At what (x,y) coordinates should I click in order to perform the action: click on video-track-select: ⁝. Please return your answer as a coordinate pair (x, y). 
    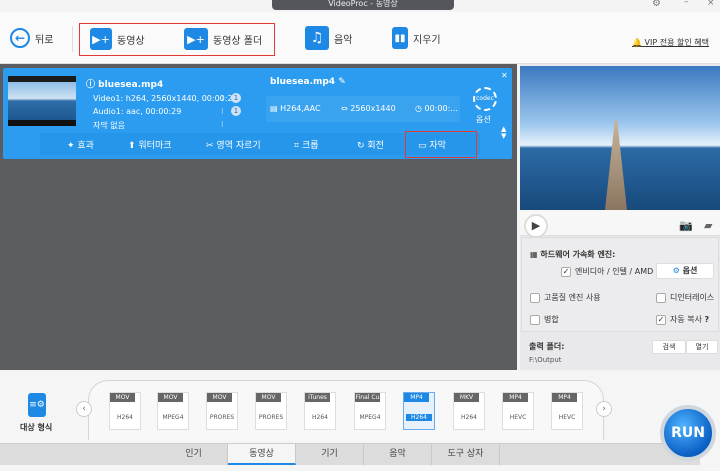
    Looking at the image, I should click on (222, 98).